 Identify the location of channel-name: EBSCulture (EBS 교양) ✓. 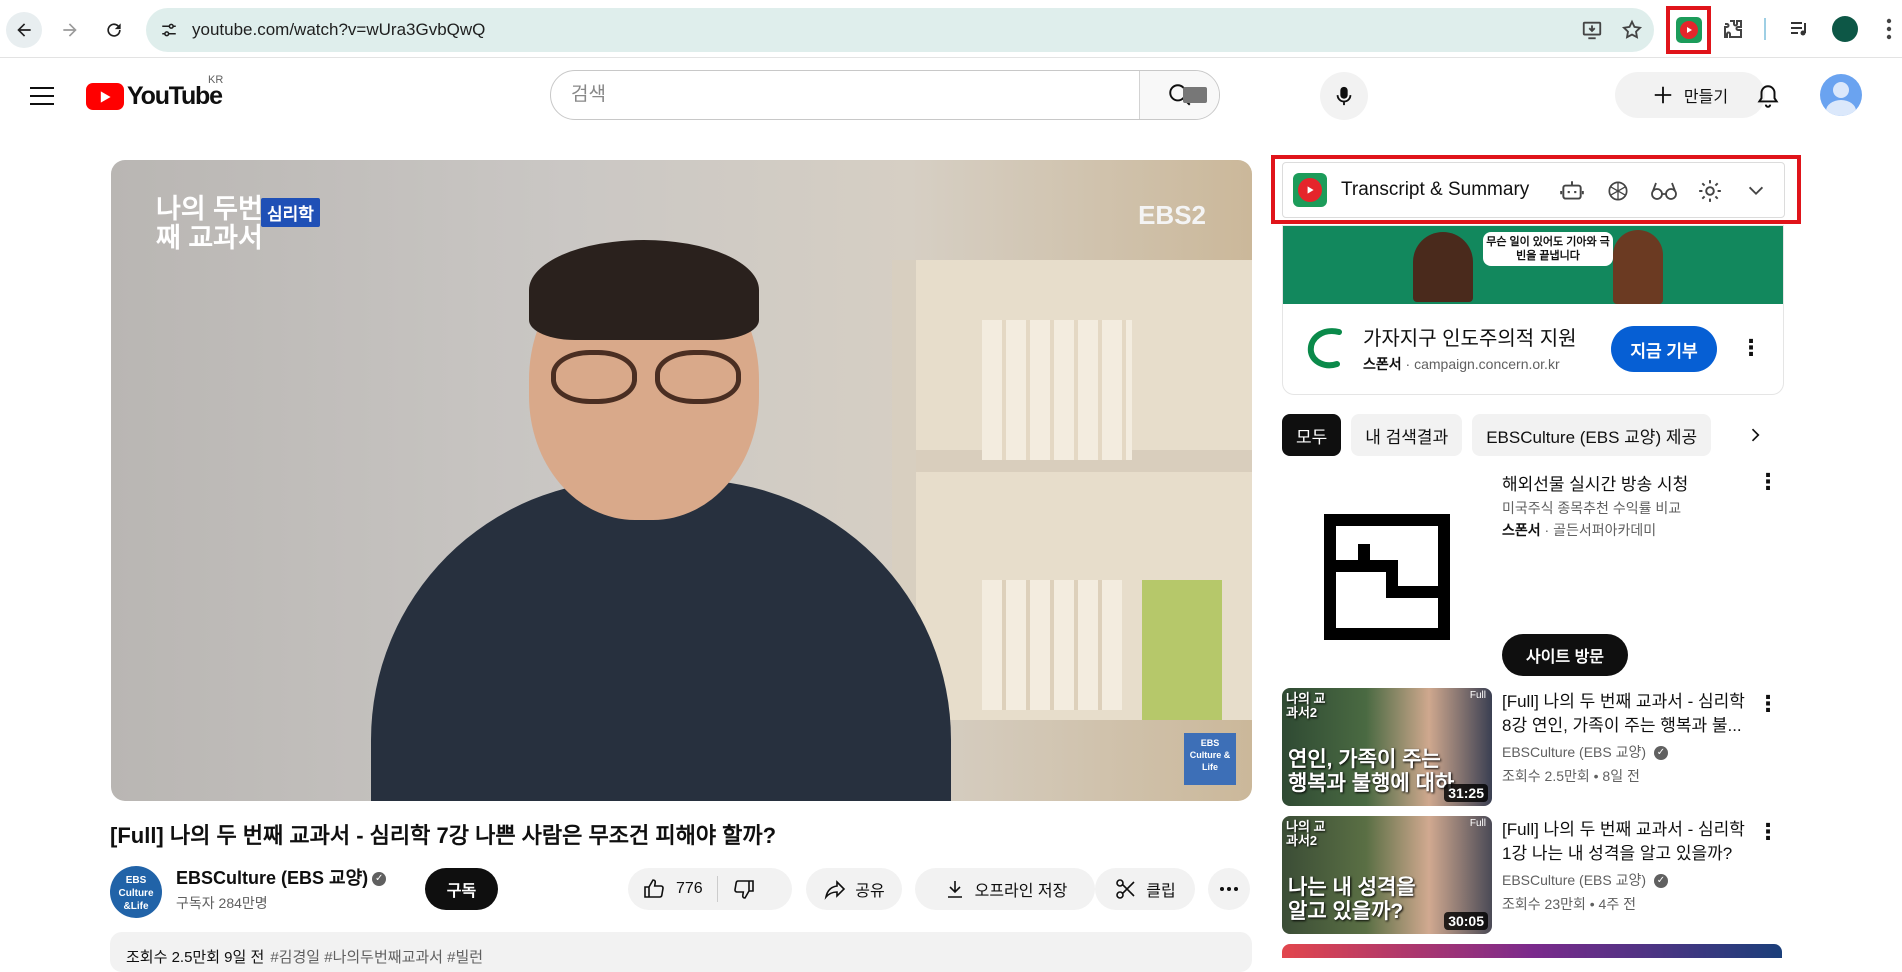
(281, 877).